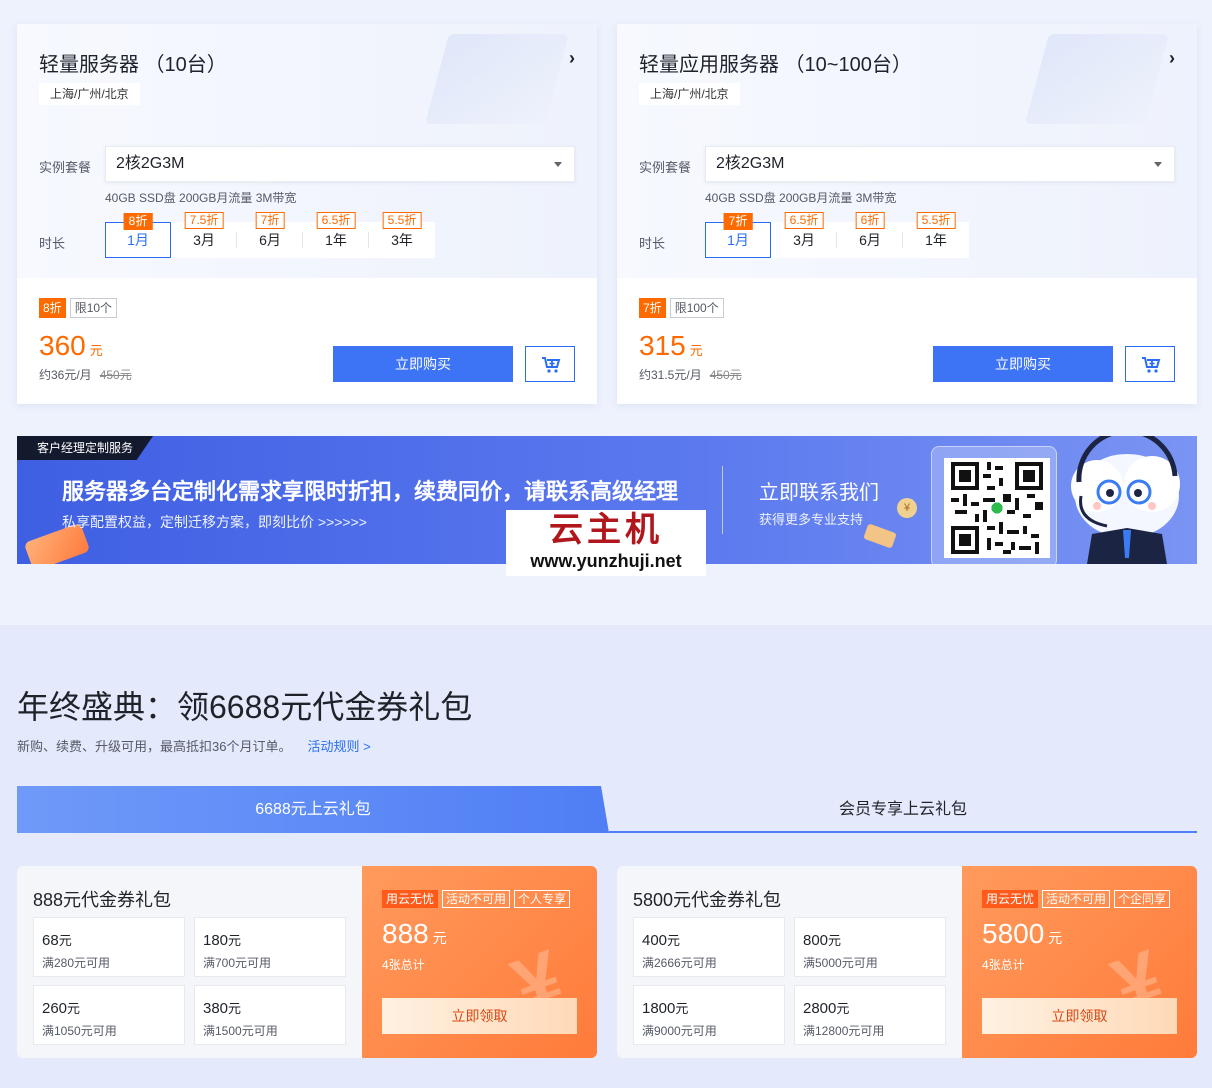 The height and width of the screenshot is (1088, 1212). Describe the element at coordinates (1125, 500) in the screenshot. I see `cloud-mascot-illustration` at that location.